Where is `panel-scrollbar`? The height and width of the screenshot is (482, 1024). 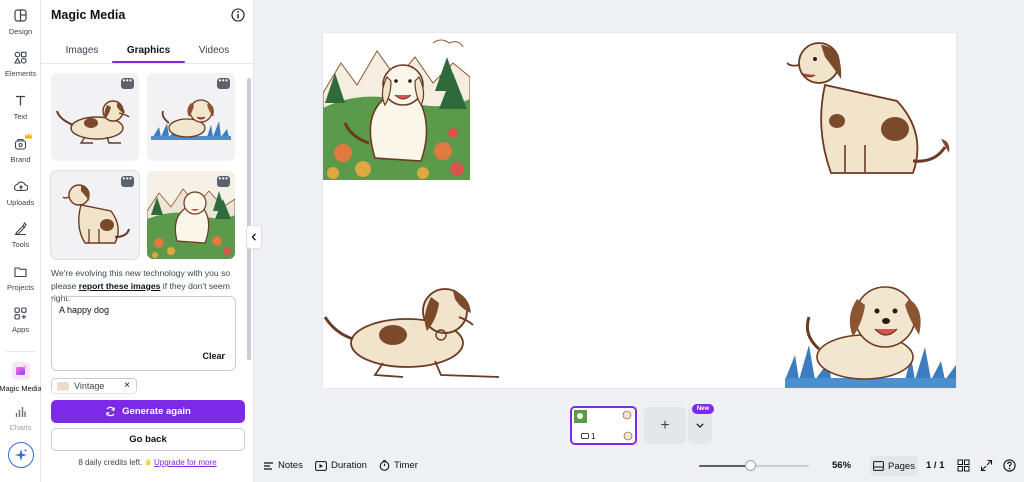 panel-scrollbar is located at coordinates (249, 219).